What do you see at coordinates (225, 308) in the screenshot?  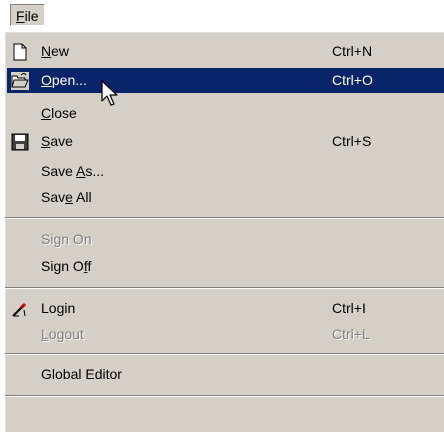 I see `menu-item-login: Login Ctrl+I` at bounding box center [225, 308].